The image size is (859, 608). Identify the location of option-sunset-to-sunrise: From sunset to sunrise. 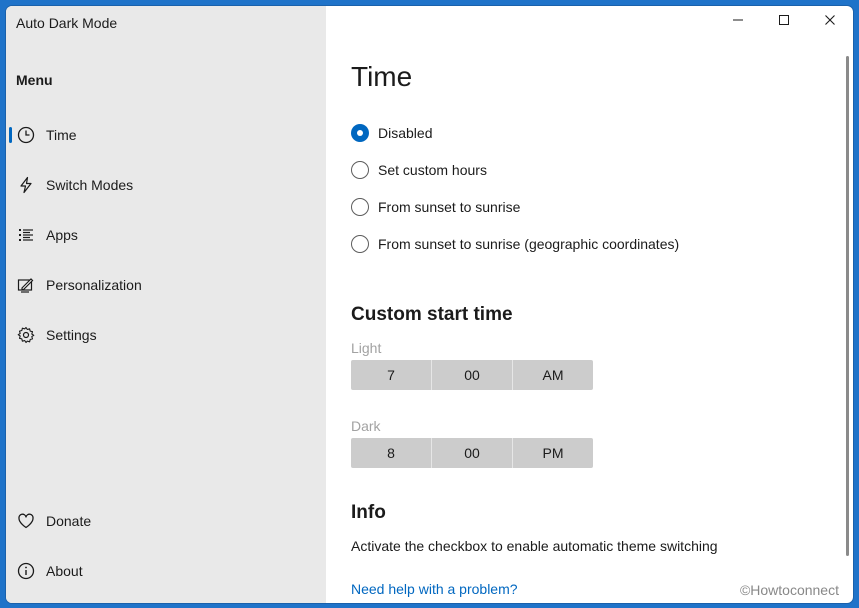
(435, 207).